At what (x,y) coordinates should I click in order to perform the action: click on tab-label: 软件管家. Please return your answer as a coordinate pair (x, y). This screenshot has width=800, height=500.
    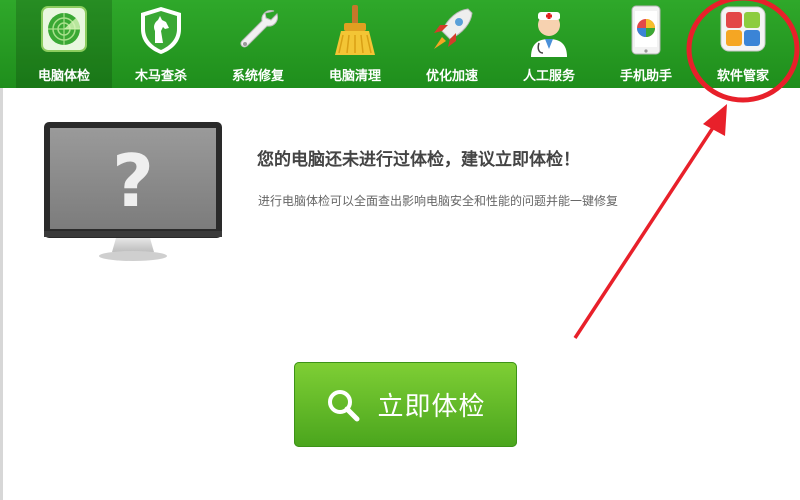
    Looking at the image, I should click on (742, 76).